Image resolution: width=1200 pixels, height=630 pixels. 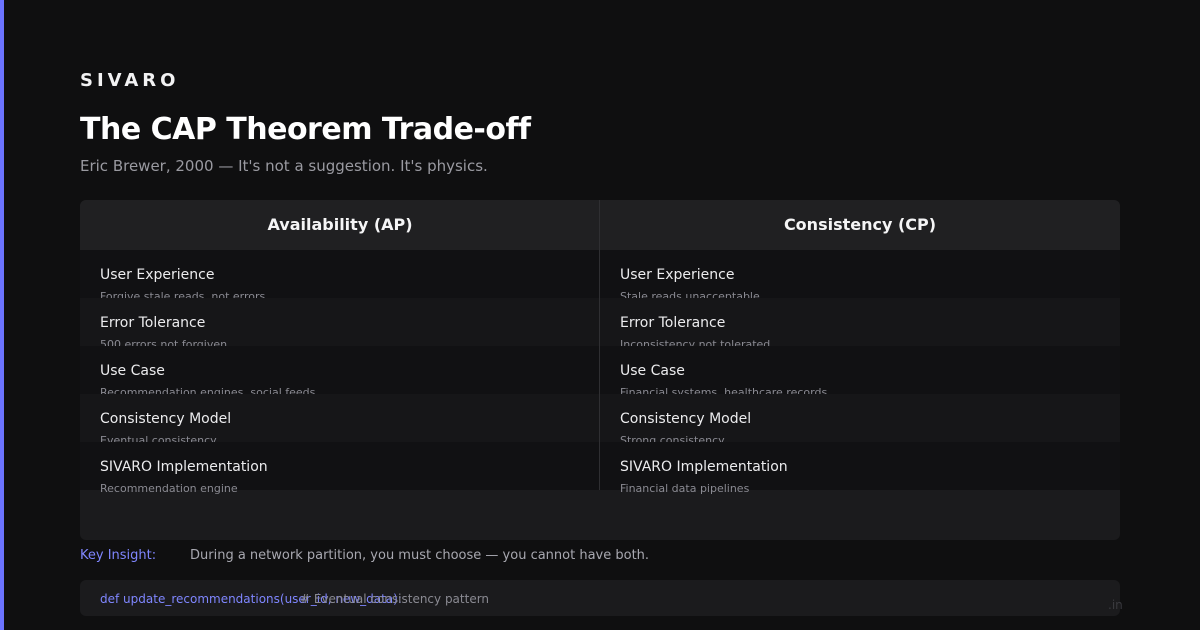 What do you see at coordinates (350, 324) in the screenshot?
I see `table-cell-left: Error Tolerance 500 errors not forgiven` at bounding box center [350, 324].